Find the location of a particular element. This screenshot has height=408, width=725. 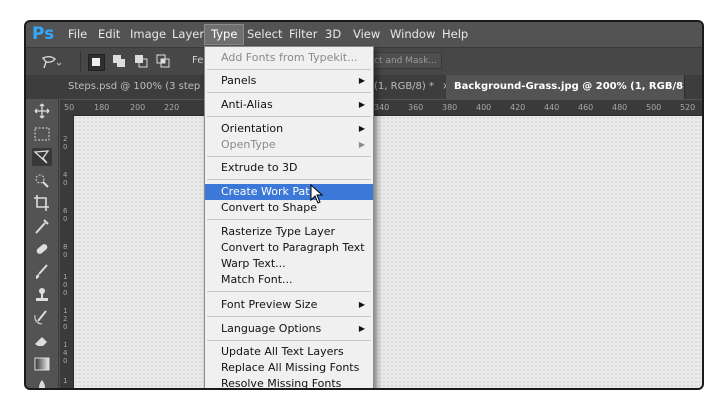

menu-edit: Edit is located at coordinates (109, 34).